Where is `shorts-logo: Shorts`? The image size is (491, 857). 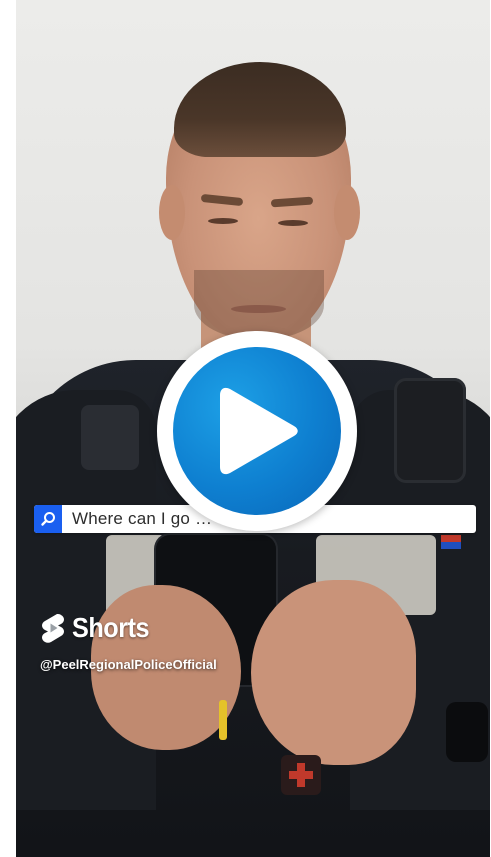 shorts-logo: Shorts is located at coordinates (99, 628).